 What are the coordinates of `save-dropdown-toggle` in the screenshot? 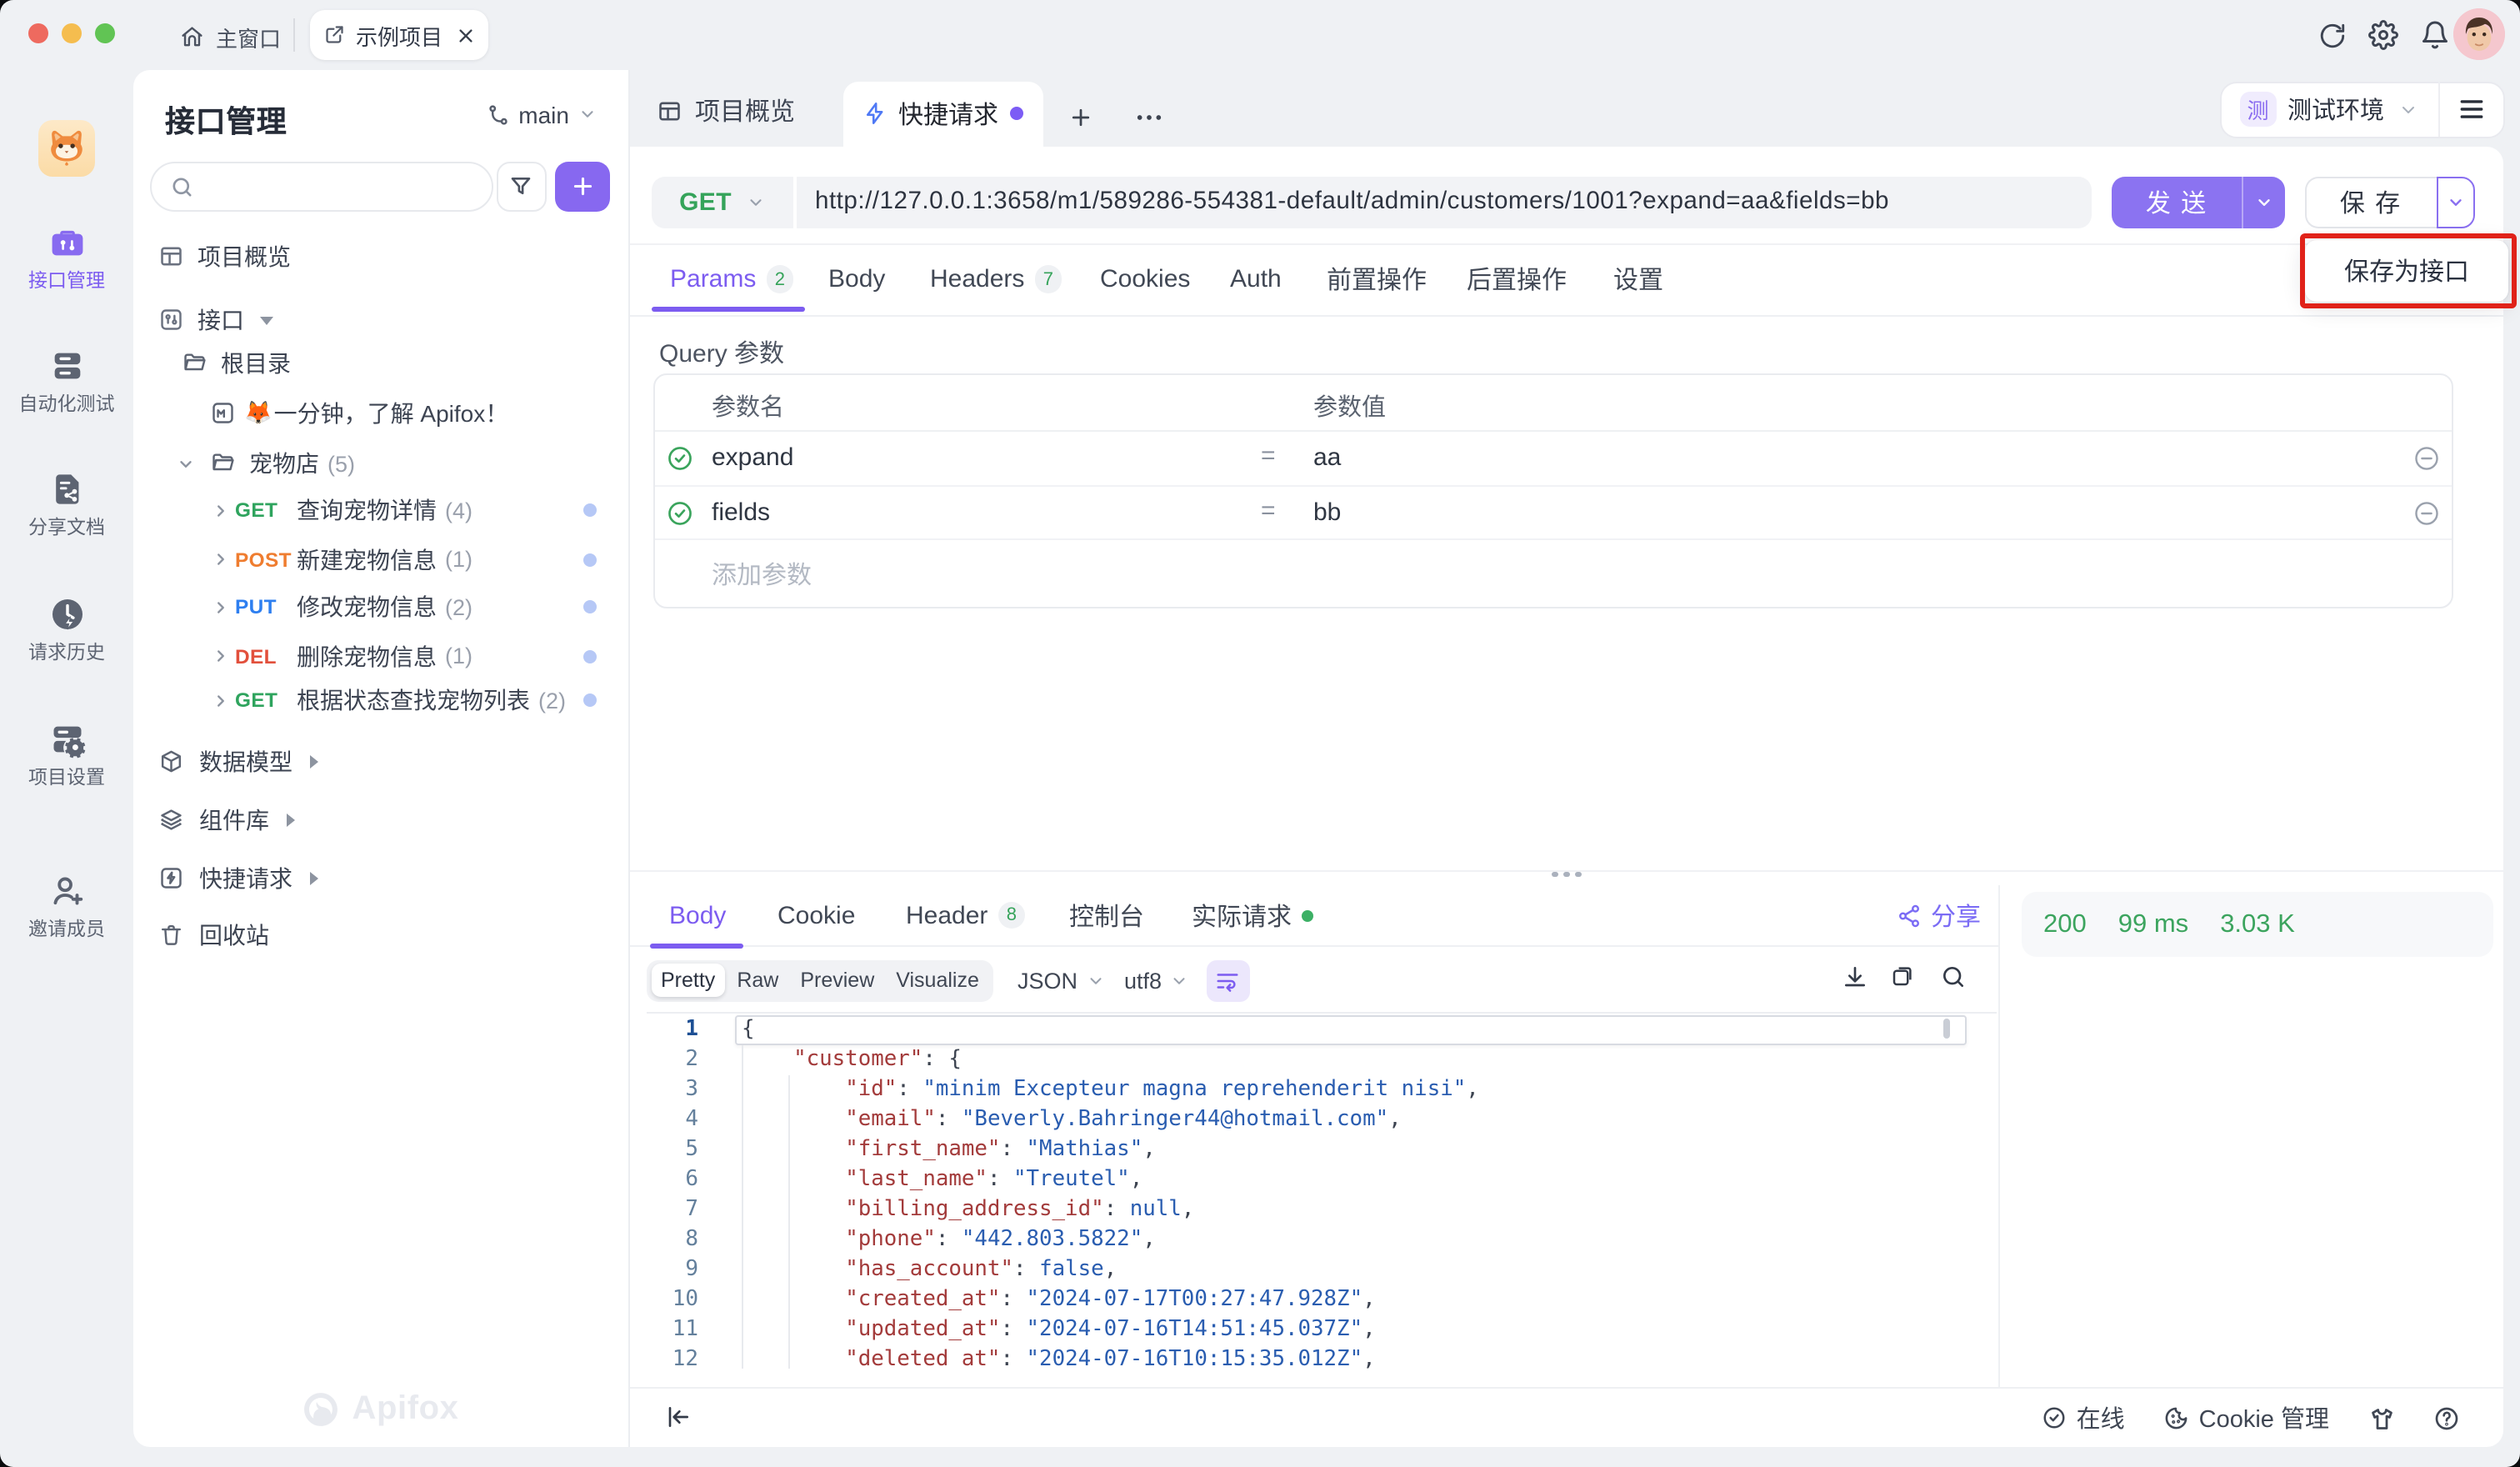 It's located at (2455, 202).